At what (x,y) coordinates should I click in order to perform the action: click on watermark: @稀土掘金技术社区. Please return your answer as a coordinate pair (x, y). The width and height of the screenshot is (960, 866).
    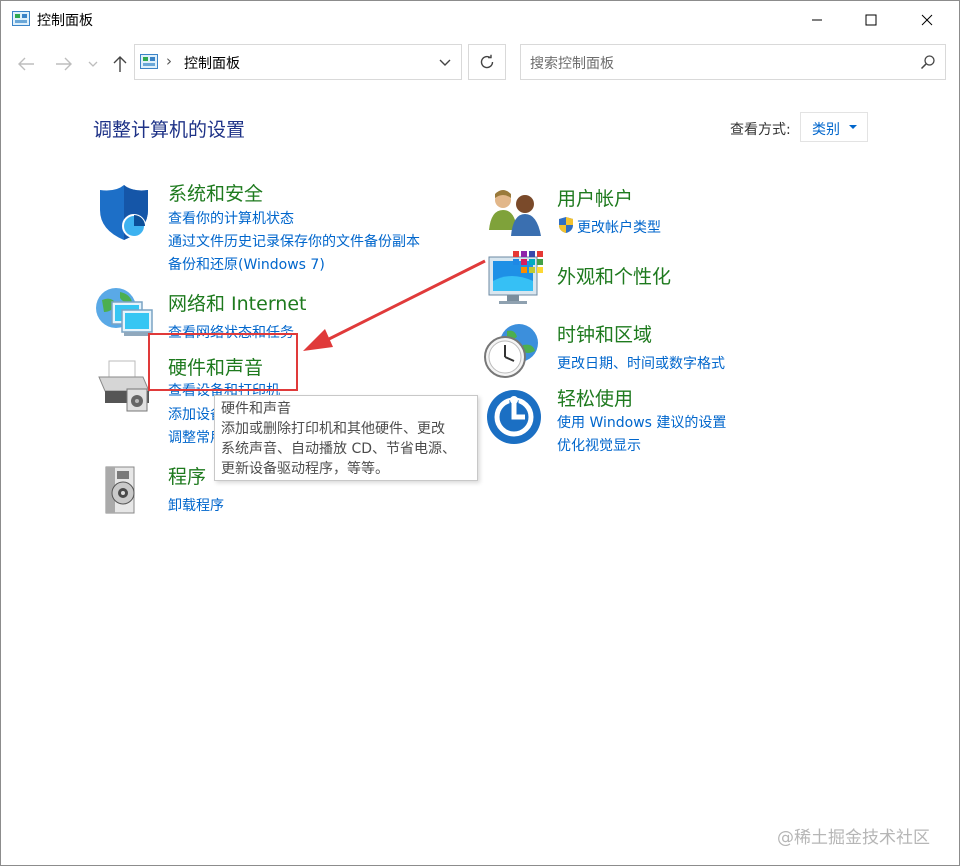
    Looking at the image, I should click on (853, 838).